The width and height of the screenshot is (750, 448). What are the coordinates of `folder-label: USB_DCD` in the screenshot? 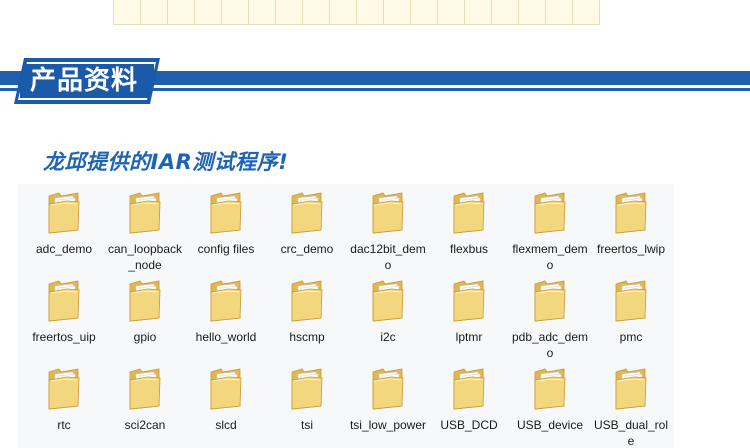 It's located at (469, 425).